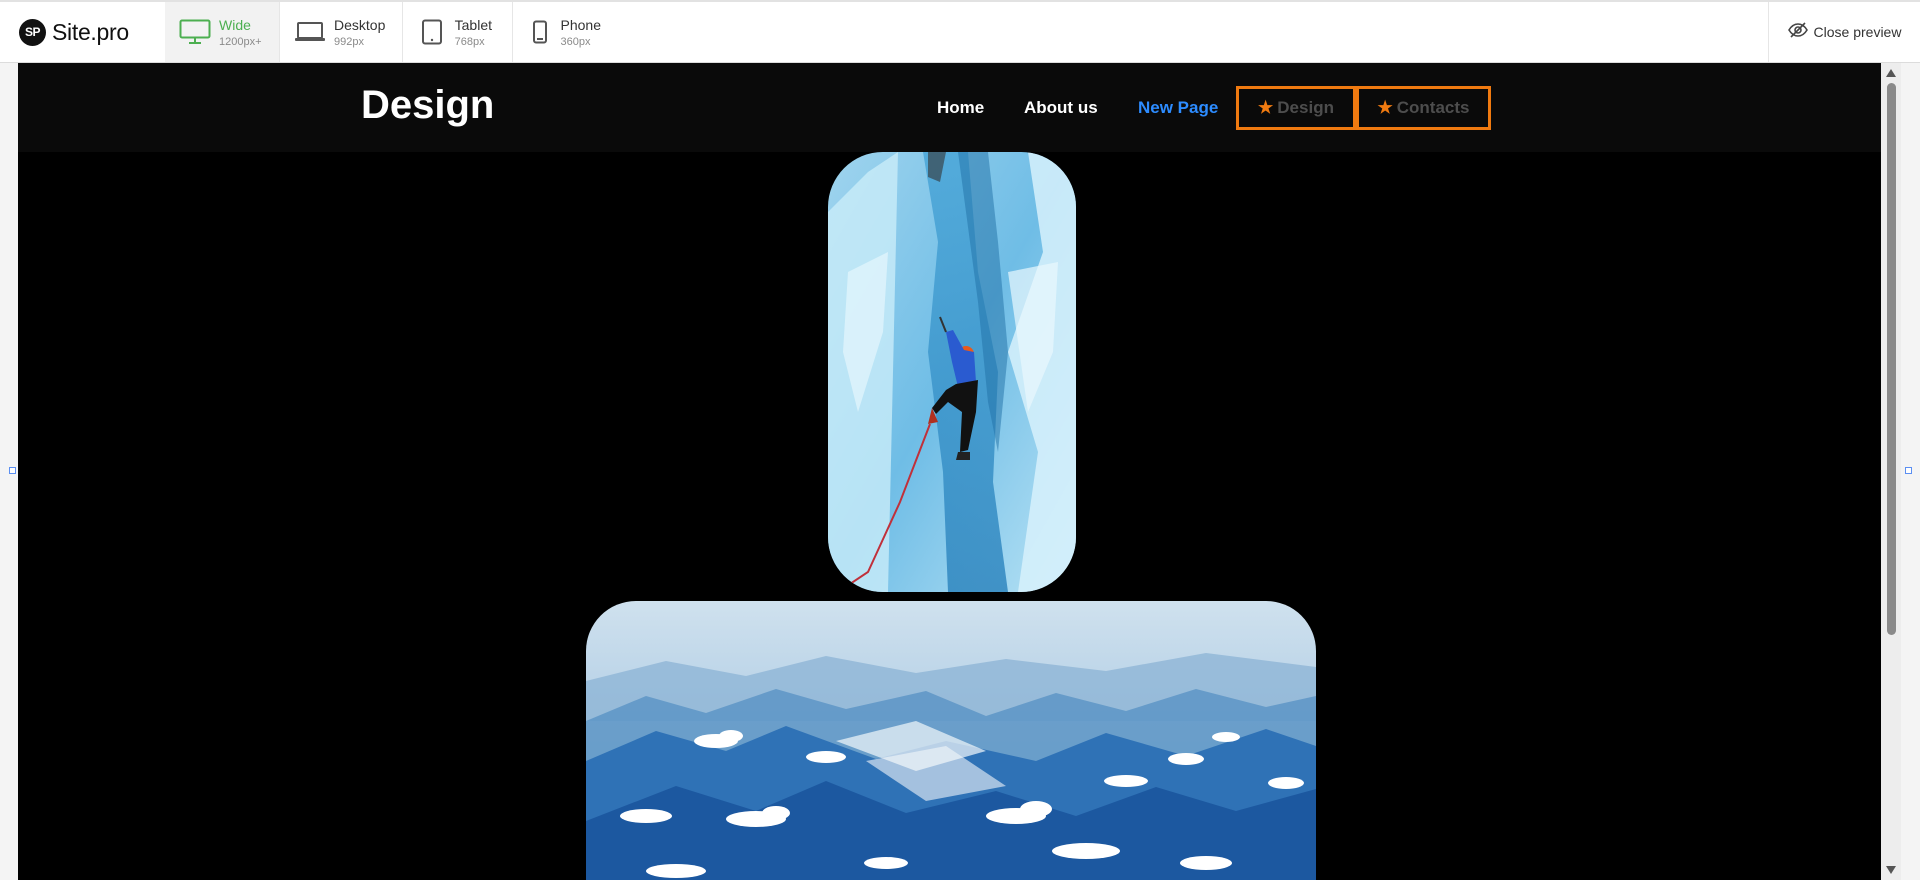 Image resolution: width=1920 pixels, height=880 pixels. What do you see at coordinates (540, 32) in the screenshot?
I see `phone-icon` at bounding box center [540, 32].